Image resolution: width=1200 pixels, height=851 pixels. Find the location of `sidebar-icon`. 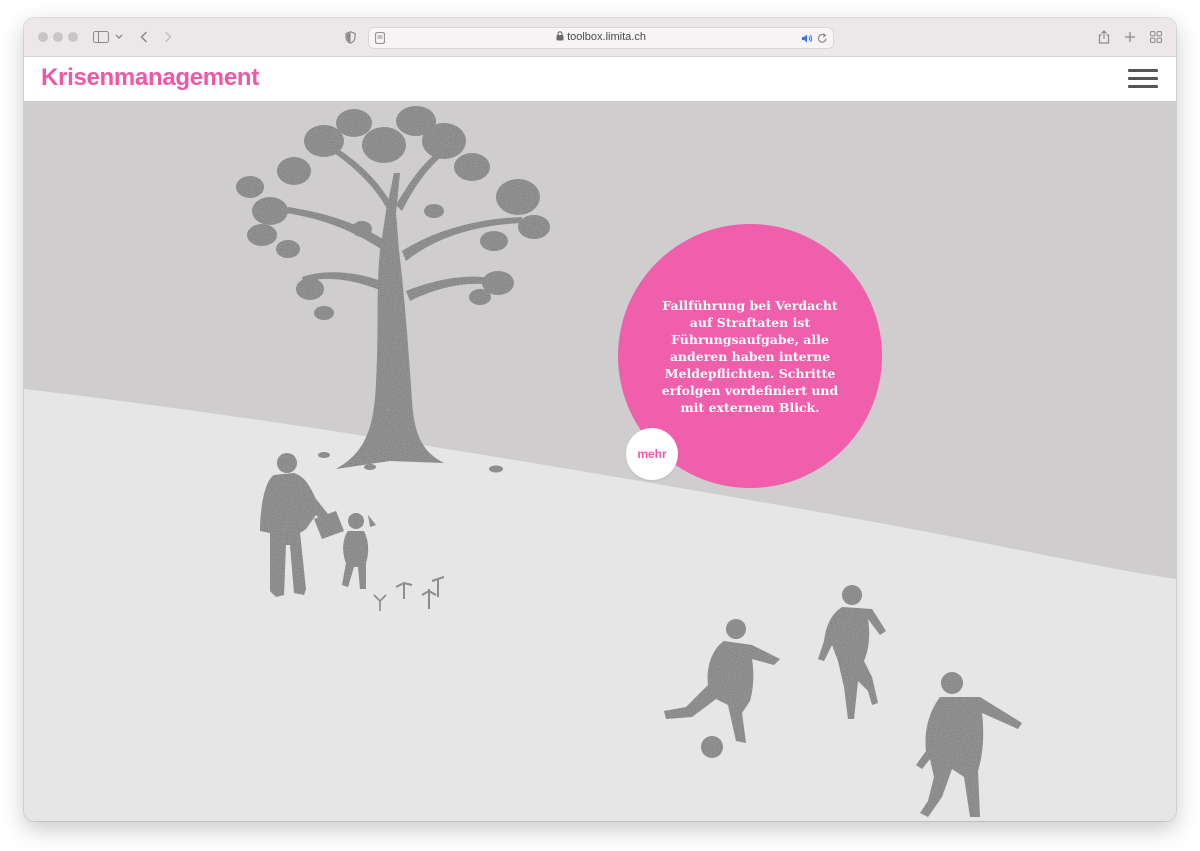

sidebar-icon is located at coordinates (101, 37).